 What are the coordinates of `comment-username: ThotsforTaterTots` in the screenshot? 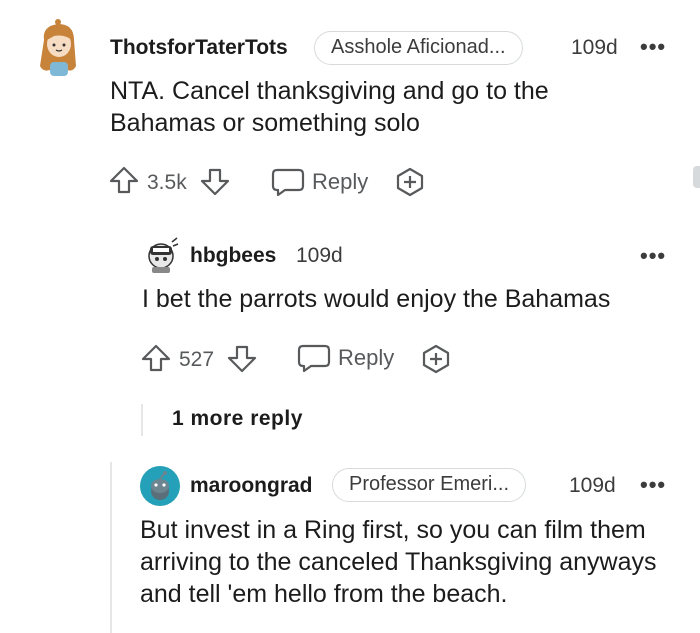 It's located at (199, 48).